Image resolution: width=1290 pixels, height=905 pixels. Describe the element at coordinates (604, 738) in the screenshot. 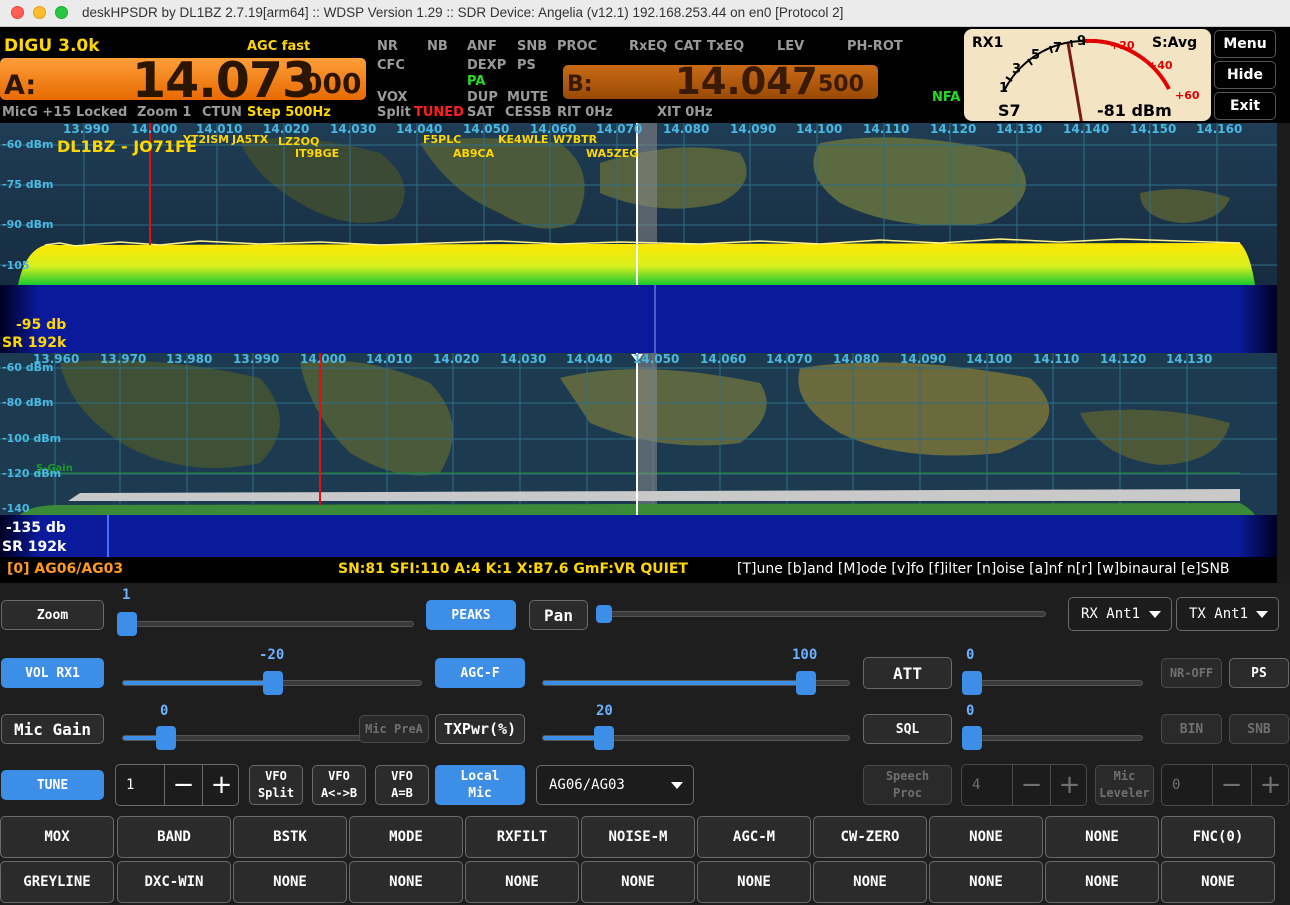

I see `txpwr-slider-thumb` at that location.